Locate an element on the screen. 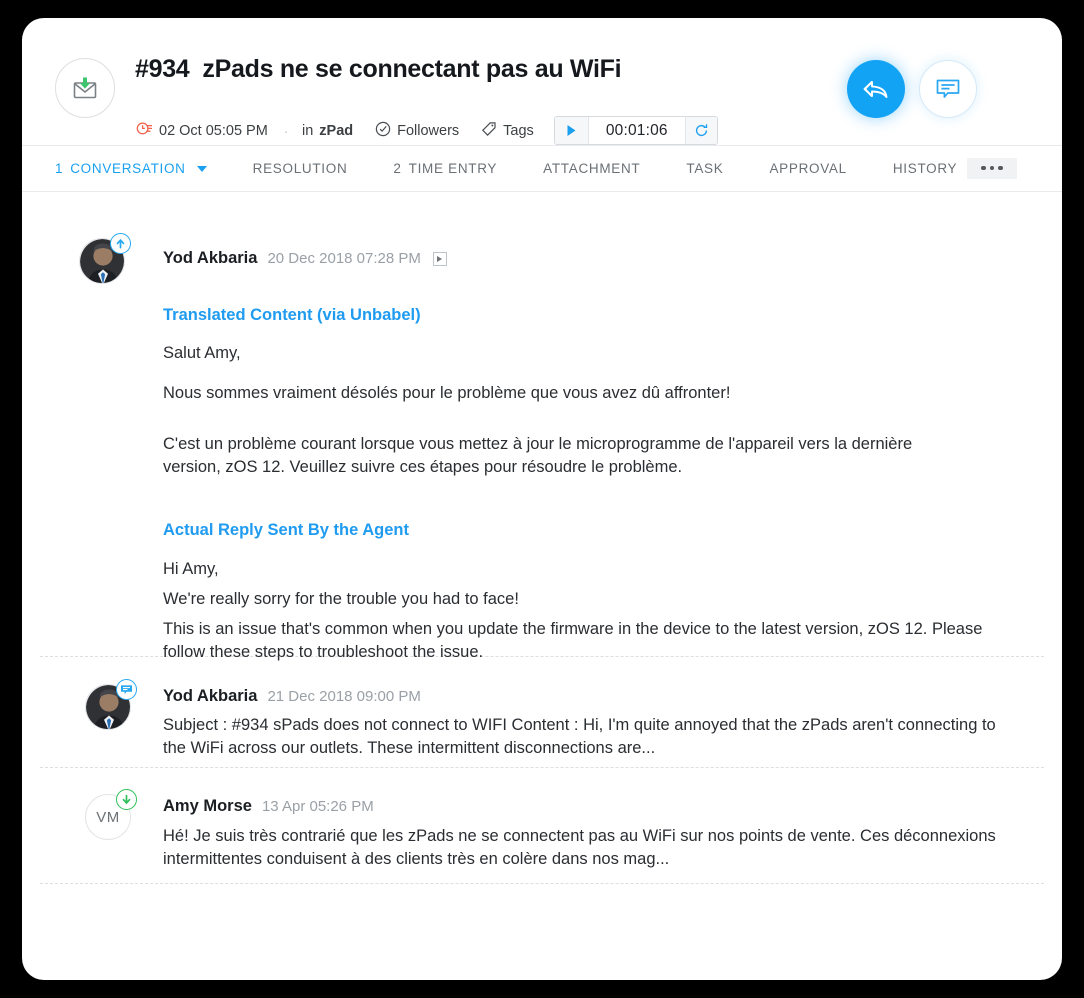 This screenshot has height=998, width=1084. tab-label: TASK is located at coordinates (705, 168).